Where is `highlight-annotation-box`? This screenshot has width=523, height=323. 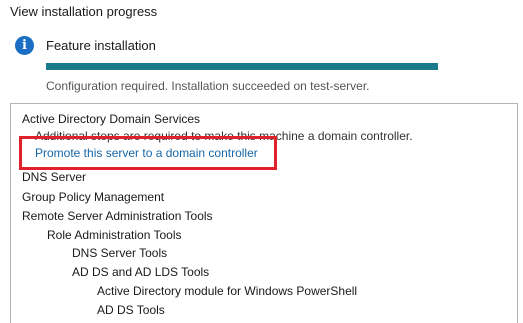
highlight-annotation-box is located at coordinates (148, 153).